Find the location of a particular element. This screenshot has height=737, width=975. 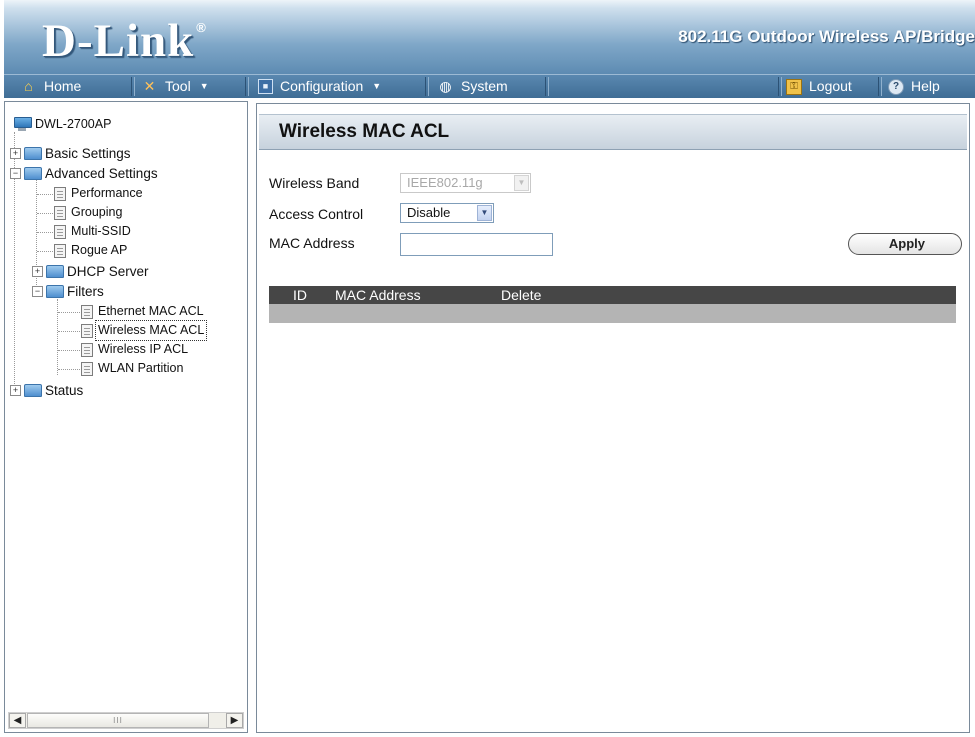

tree-item-basic-settings: + Basic Settings is located at coordinates (70, 153).